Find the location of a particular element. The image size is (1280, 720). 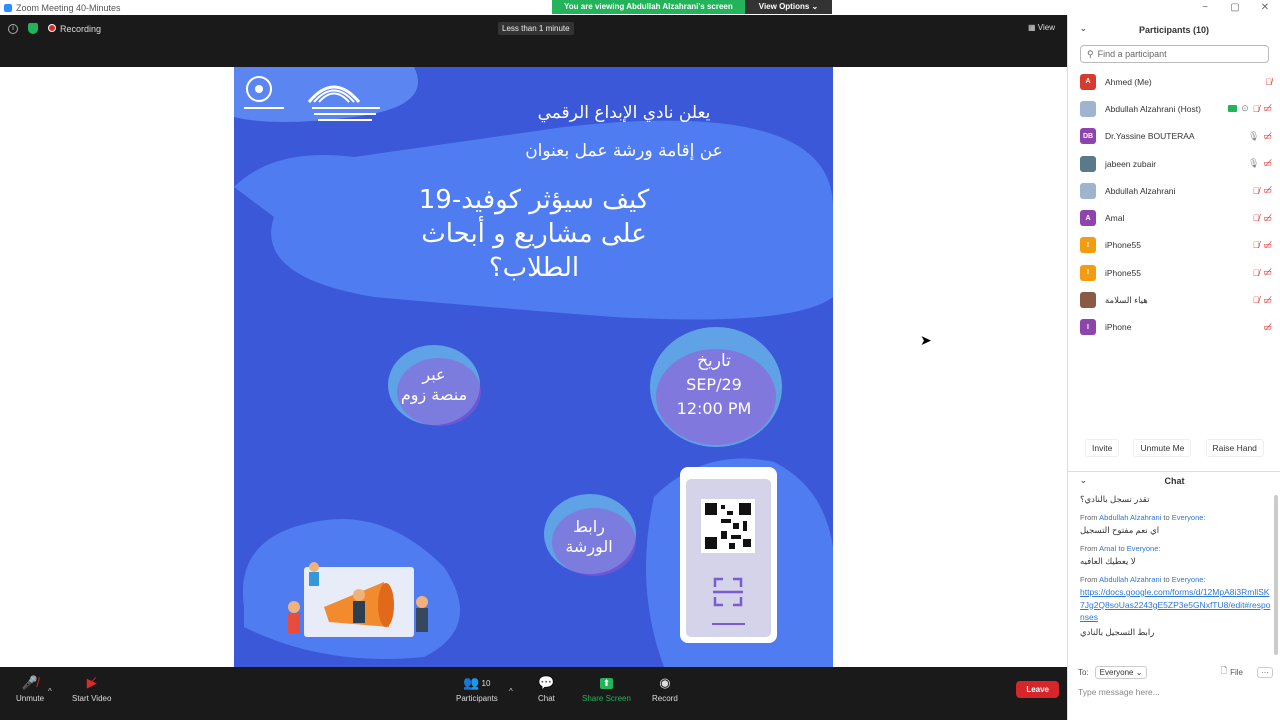

meeting-info: i Recording is located at coordinates (54, 28).